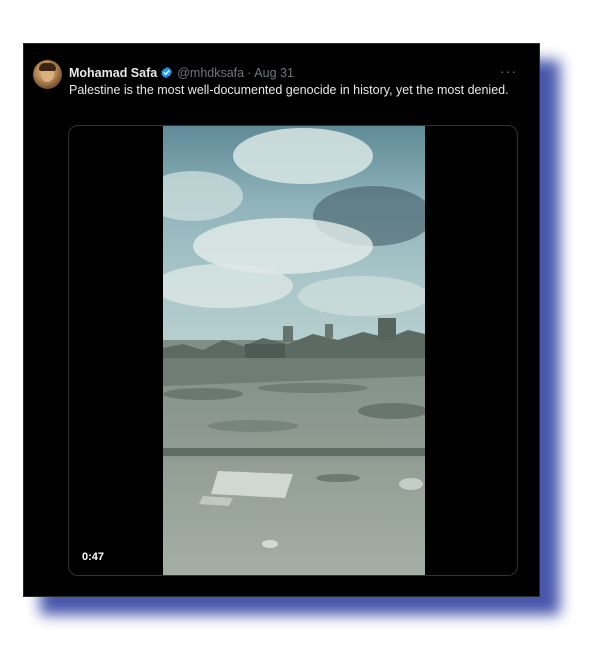  What do you see at coordinates (93, 557) in the screenshot?
I see `video-duration: 0:47` at bounding box center [93, 557].